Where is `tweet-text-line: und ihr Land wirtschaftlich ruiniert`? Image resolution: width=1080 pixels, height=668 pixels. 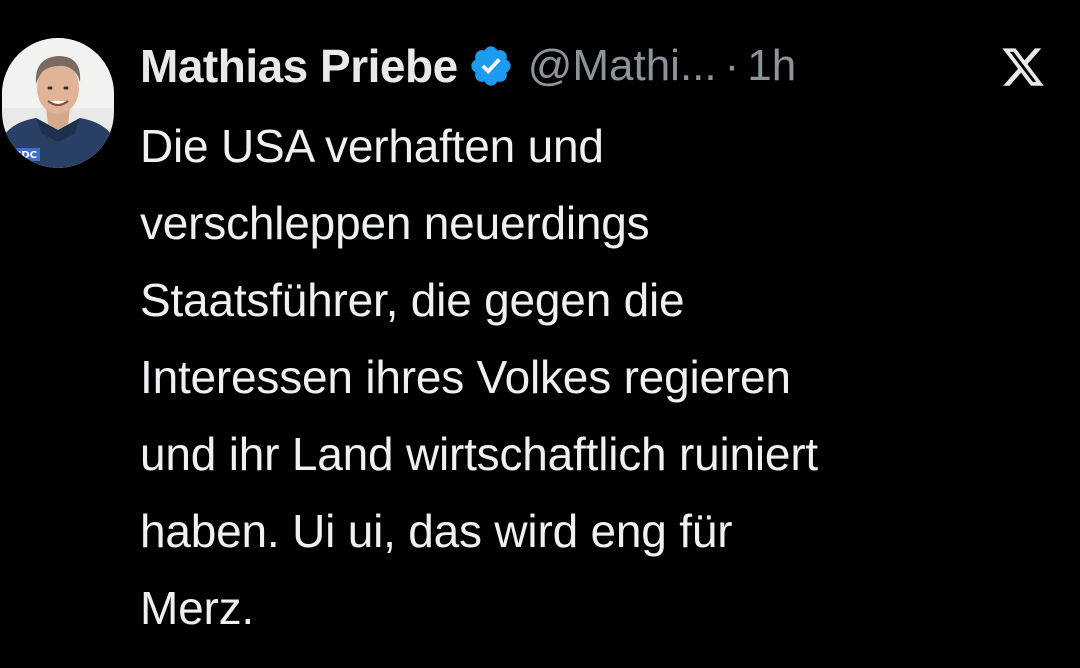 tweet-text-line: und ihr Land wirtschaftlich ruiniert is located at coordinates (479, 454).